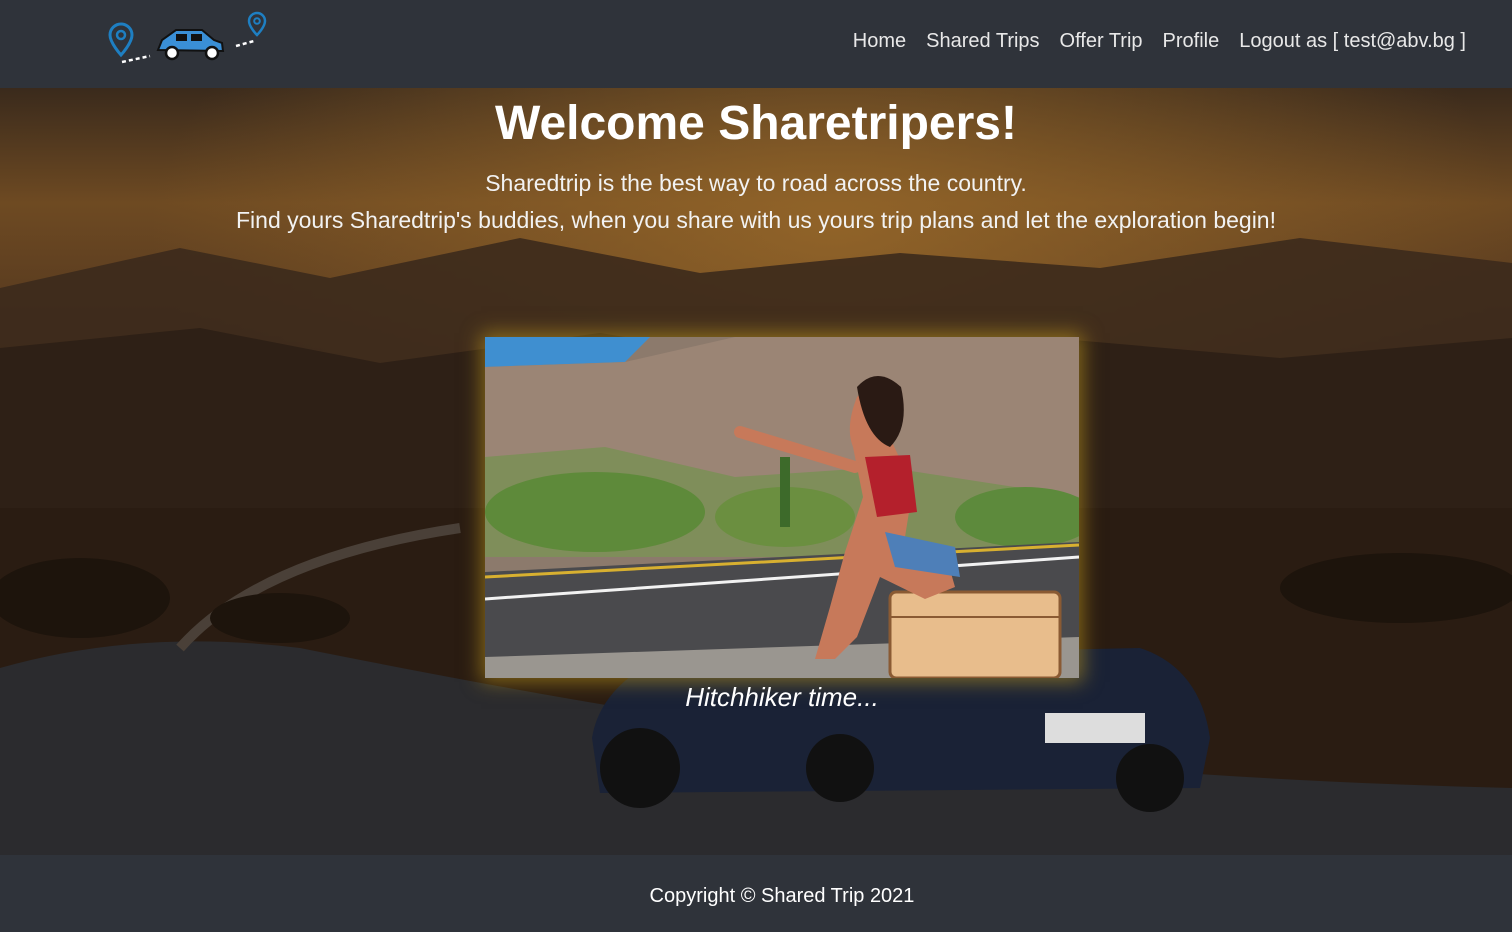  I want to click on footer-copyright: Copyright © Shared Trip 2021, so click(782, 896).